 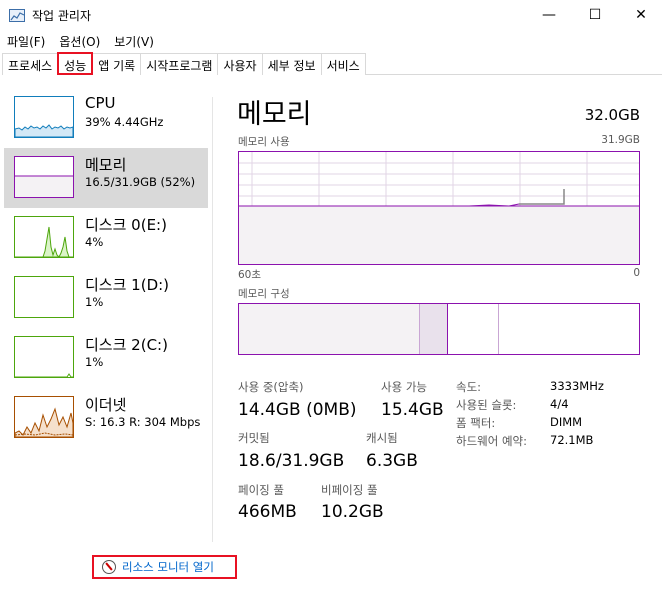 What do you see at coordinates (291, 64) in the screenshot?
I see `tab-details: 세부 정보` at bounding box center [291, 64].